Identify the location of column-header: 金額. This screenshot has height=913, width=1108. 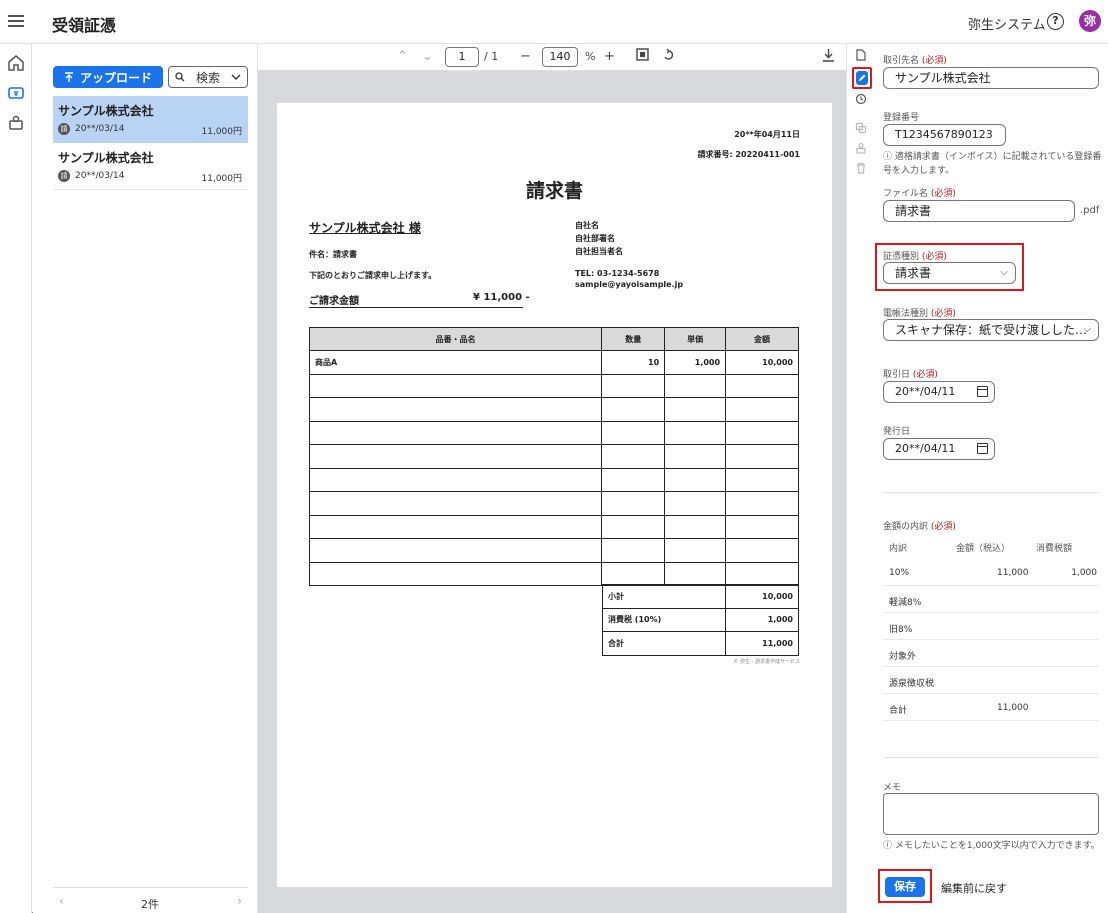
(762, 339).